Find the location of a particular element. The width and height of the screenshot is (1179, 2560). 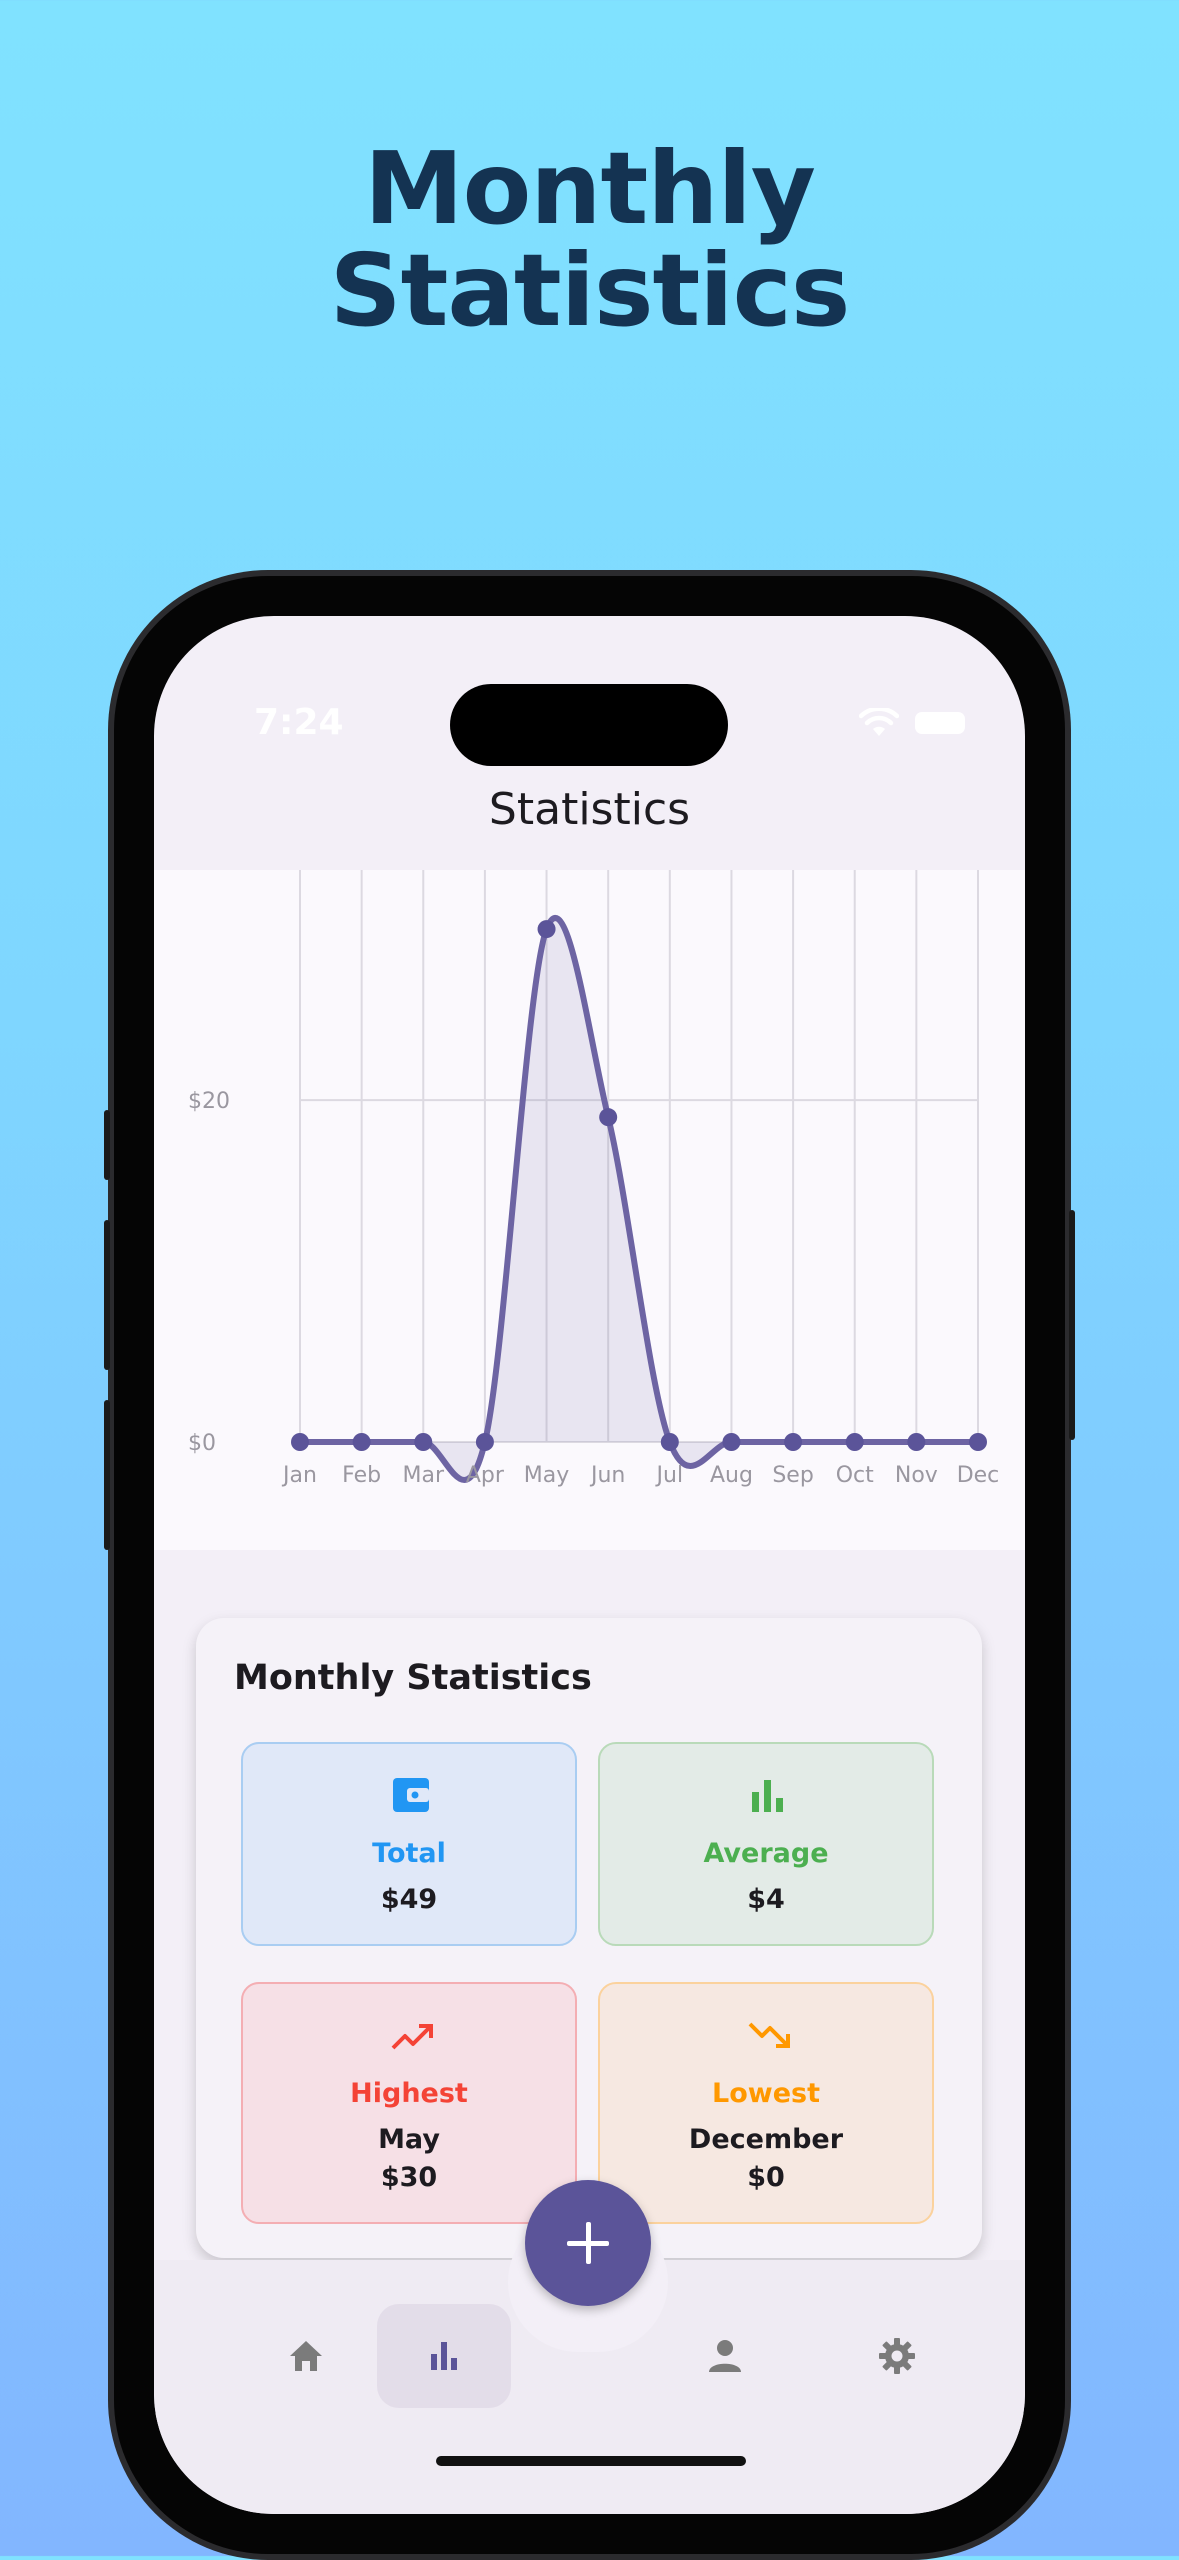

x-tick-label: Feb is located at coordinates (361, 1475).